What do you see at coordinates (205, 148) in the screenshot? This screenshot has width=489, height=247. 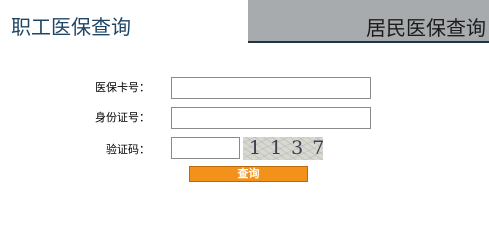 I see `verification-code-input` at bounding box center [205, 148].